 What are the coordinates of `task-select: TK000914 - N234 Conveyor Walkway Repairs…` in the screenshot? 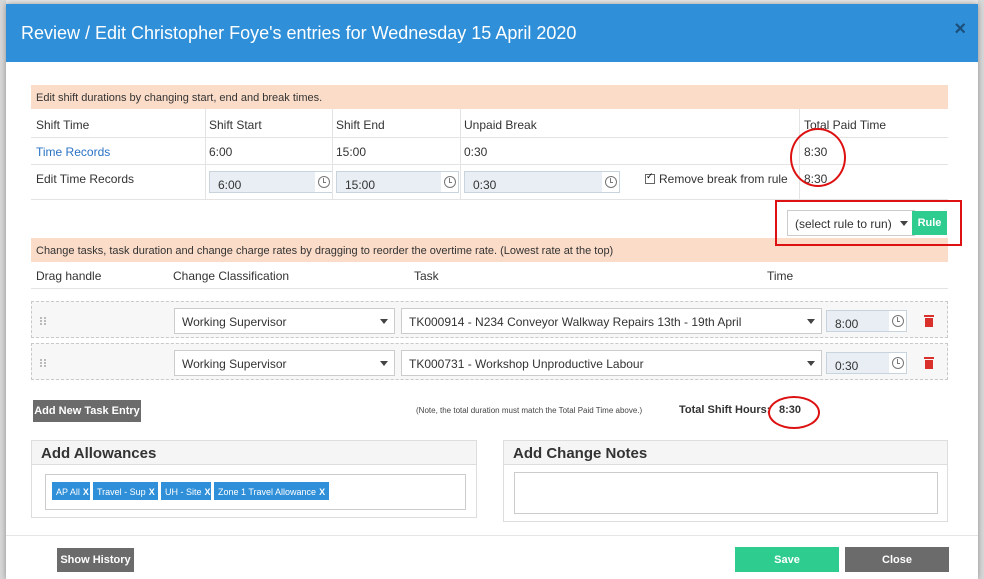 It's located at (611, 321).